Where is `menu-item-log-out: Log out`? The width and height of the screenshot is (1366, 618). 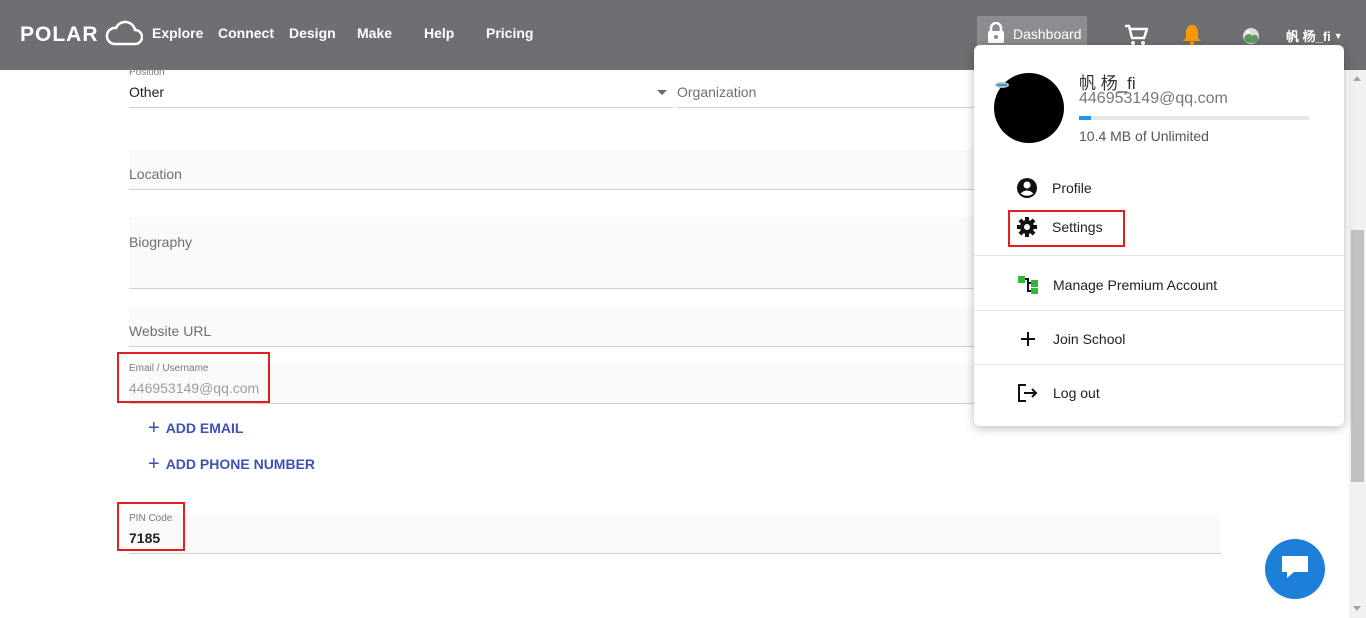
menu-item-log-out: Log out is located at coordinates (1058, 393).